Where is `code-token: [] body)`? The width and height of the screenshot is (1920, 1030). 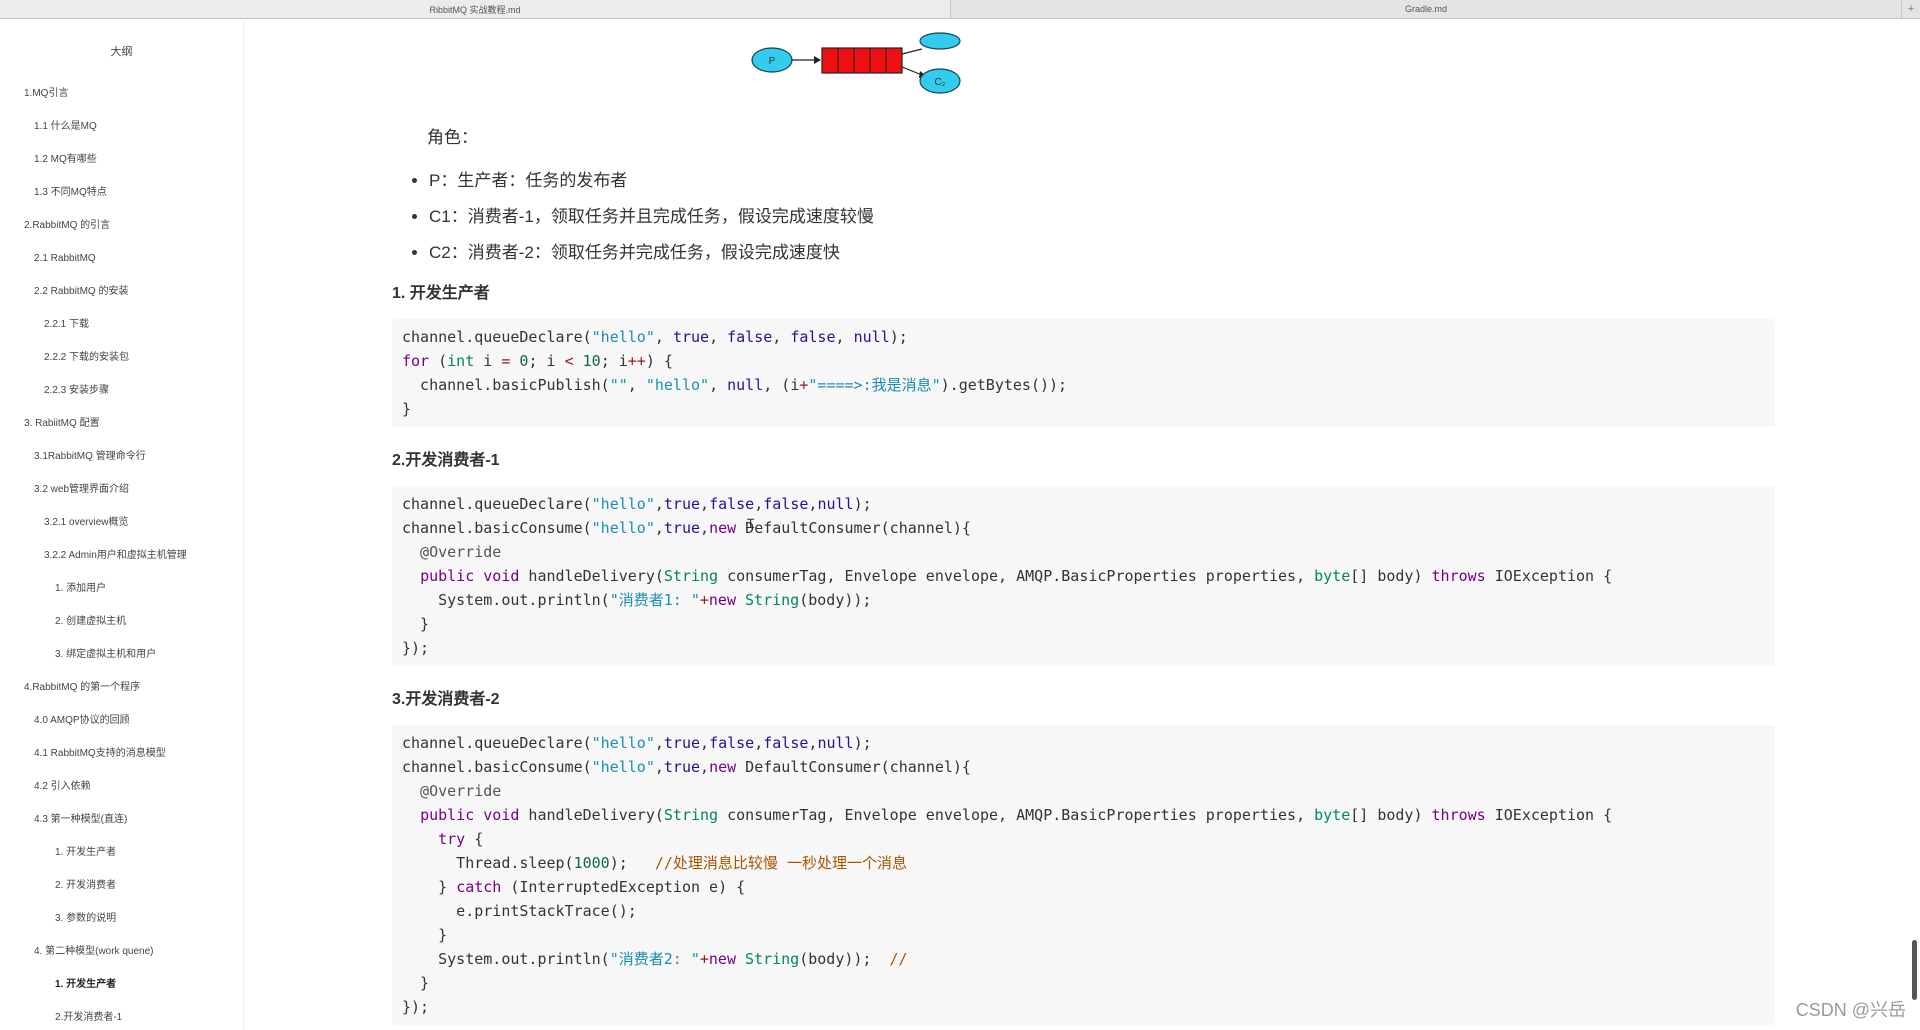
code-token: [] body) is located at coordinates (1391, 815).